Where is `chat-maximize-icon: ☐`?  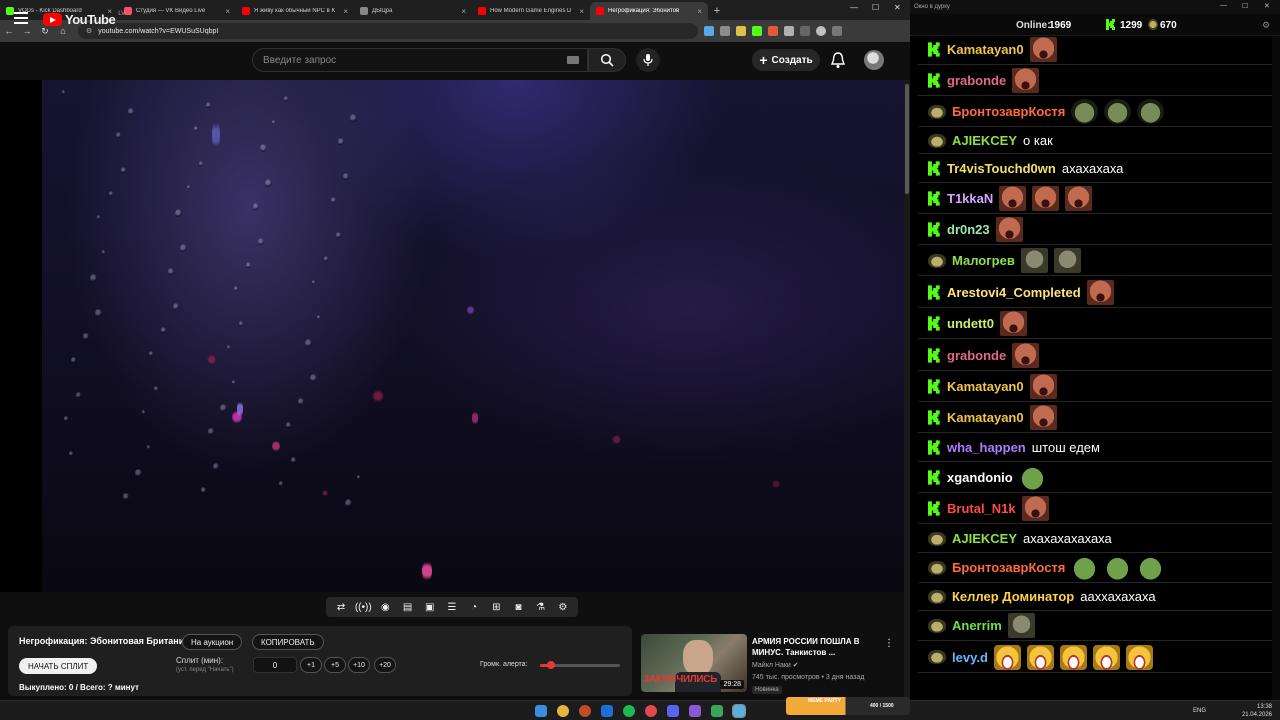 chat-maximize-icon: ☐ is located at coordinates (1245, 6).